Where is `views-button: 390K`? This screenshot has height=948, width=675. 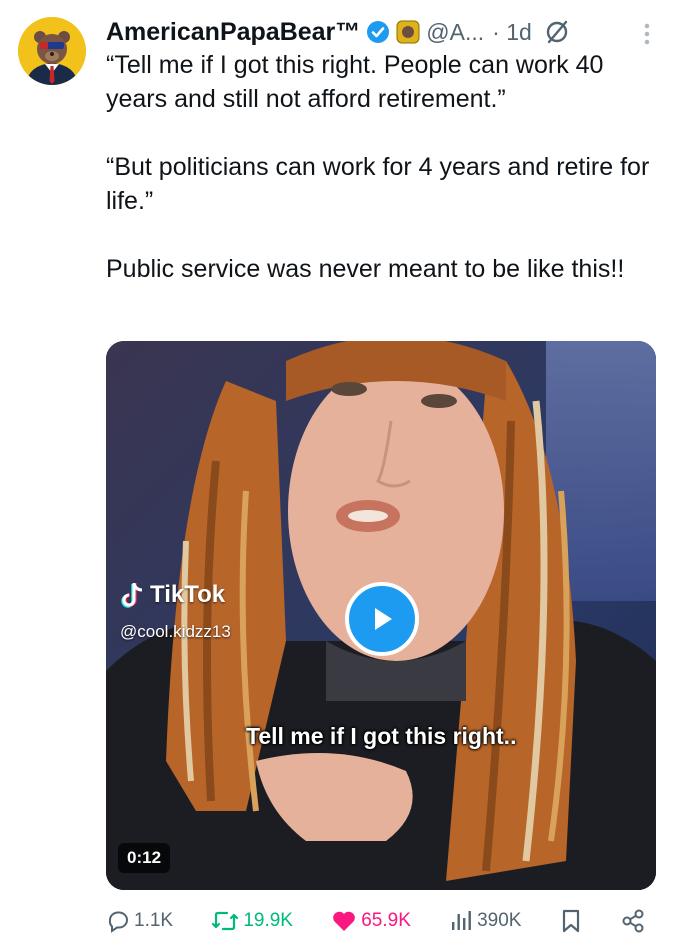 views-button: 390K is located at coordinates (485, 921).